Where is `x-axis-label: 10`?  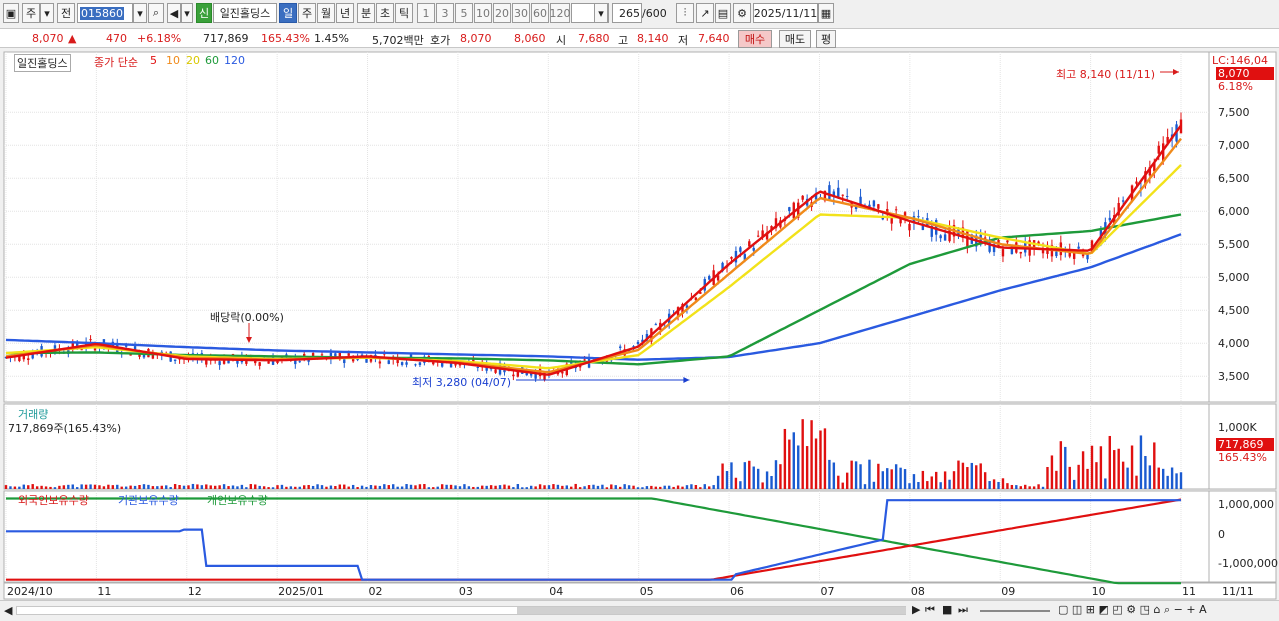
x-axis-label: 10 is located at coordinates (1099, 591).